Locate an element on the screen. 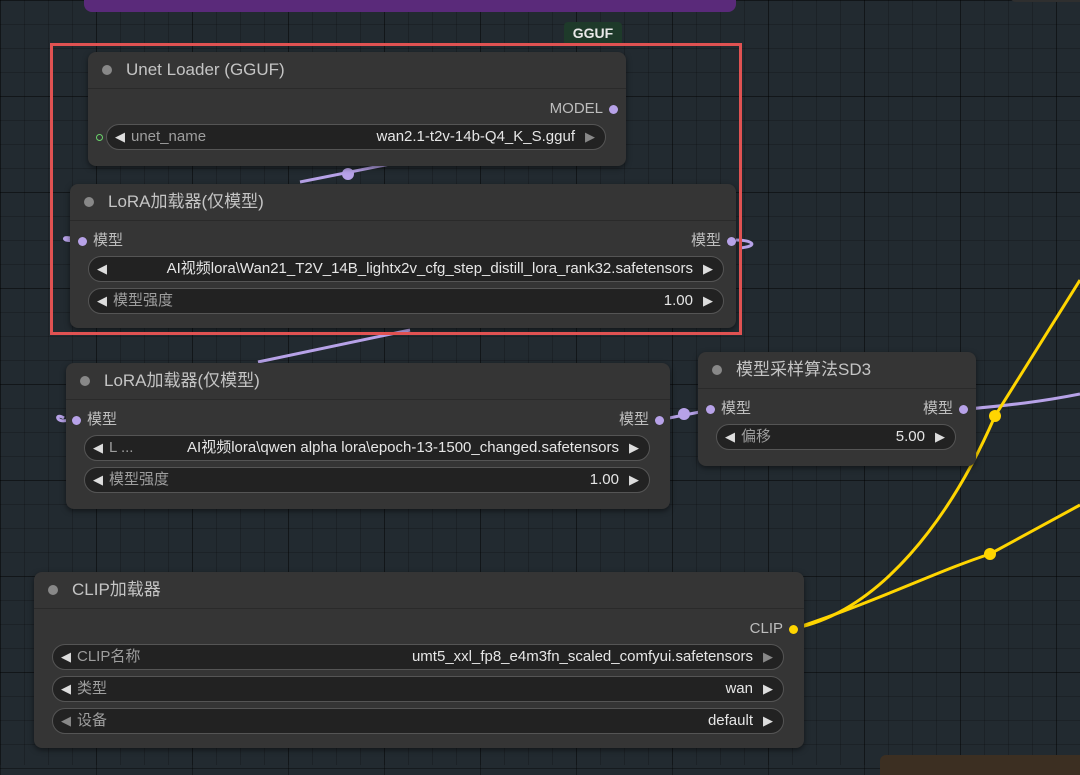  link-sd3-out is located at coordinates (1023, 401).